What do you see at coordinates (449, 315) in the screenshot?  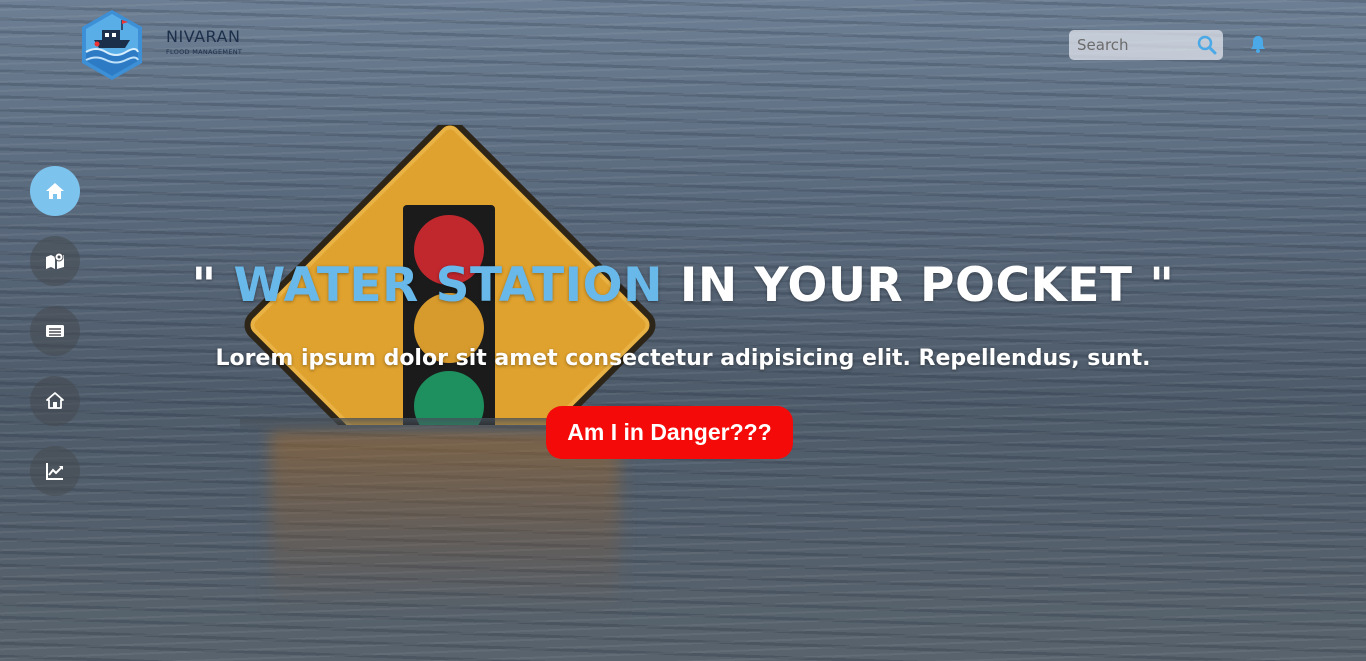 I see `traffic-light` at bounding box center [449, 315].